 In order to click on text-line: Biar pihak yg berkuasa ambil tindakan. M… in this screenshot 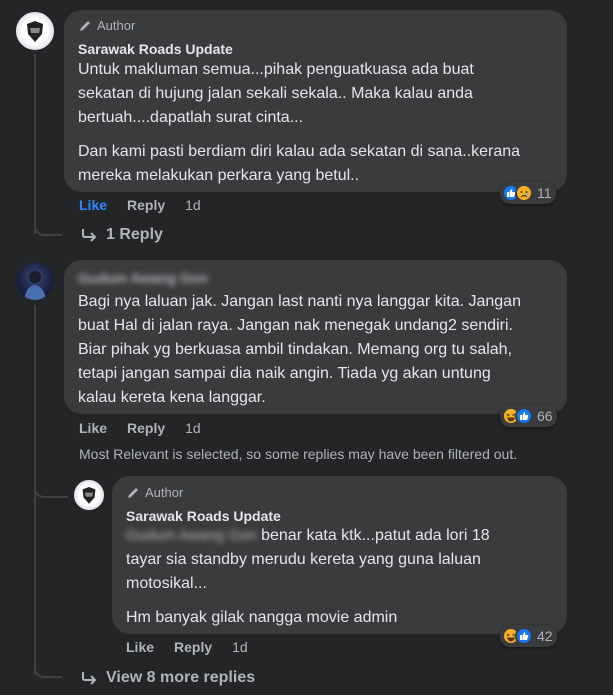, I will do `click(295, 349)`.